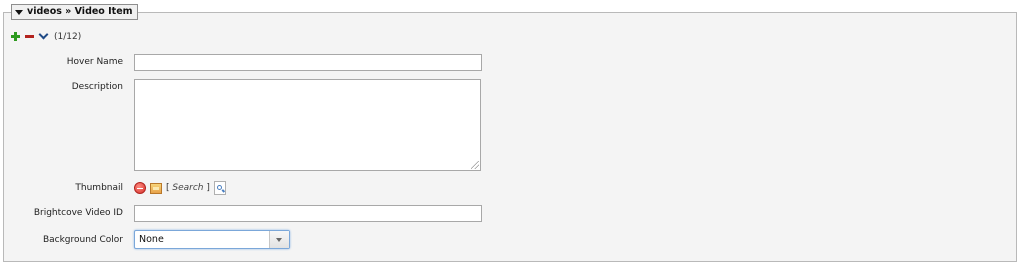 Image resolution: width=1024 pixels, height=267 pixels. Describe the element at coordinates (78, 213) in the screenshot. I see `brightcove-id-label: Brightcove Video ID` at that location.